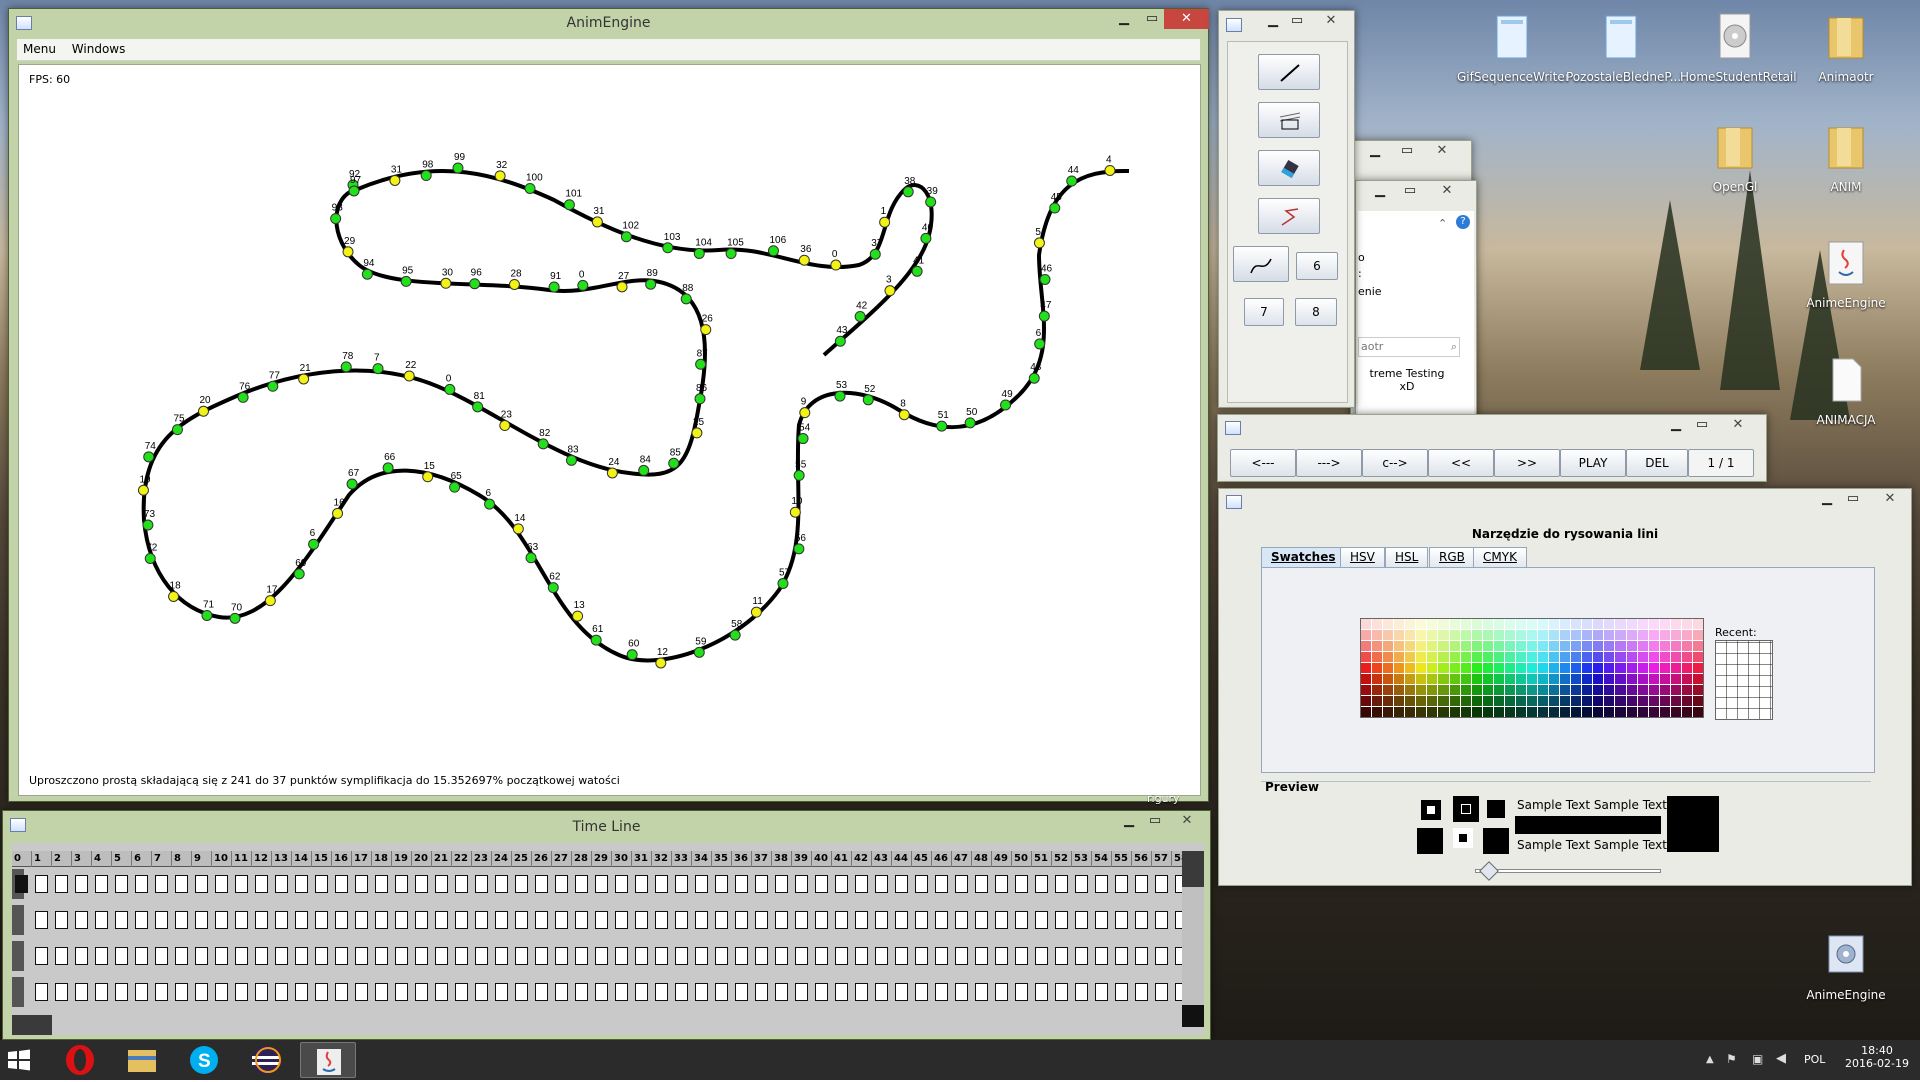 This screenshot has width=1920, height=1082. What do you see at coordinates (1297, 21) in the screenshot?
I see `maximize-button: ▭` at bounding box center [1297, 21].